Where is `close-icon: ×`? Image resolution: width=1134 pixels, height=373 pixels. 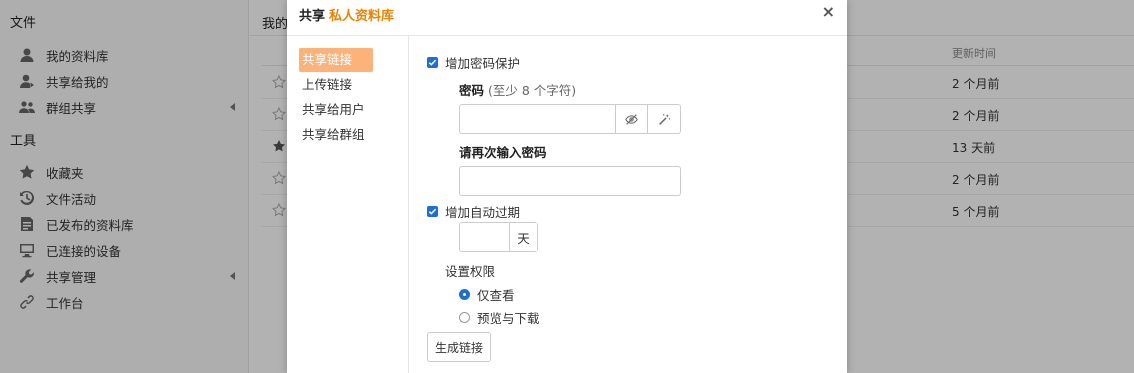 close-icon: × is located at coordinates (828, 12).